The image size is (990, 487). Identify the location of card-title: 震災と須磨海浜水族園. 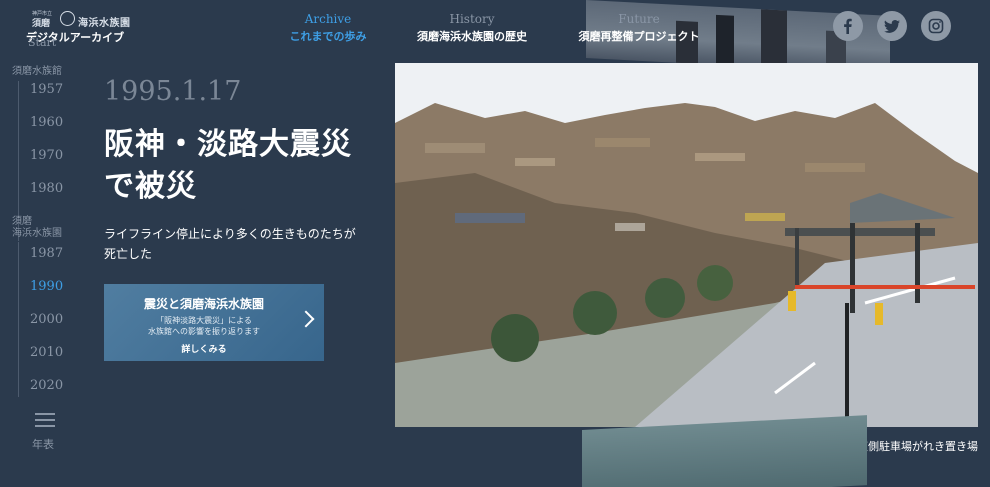
(203, 304).